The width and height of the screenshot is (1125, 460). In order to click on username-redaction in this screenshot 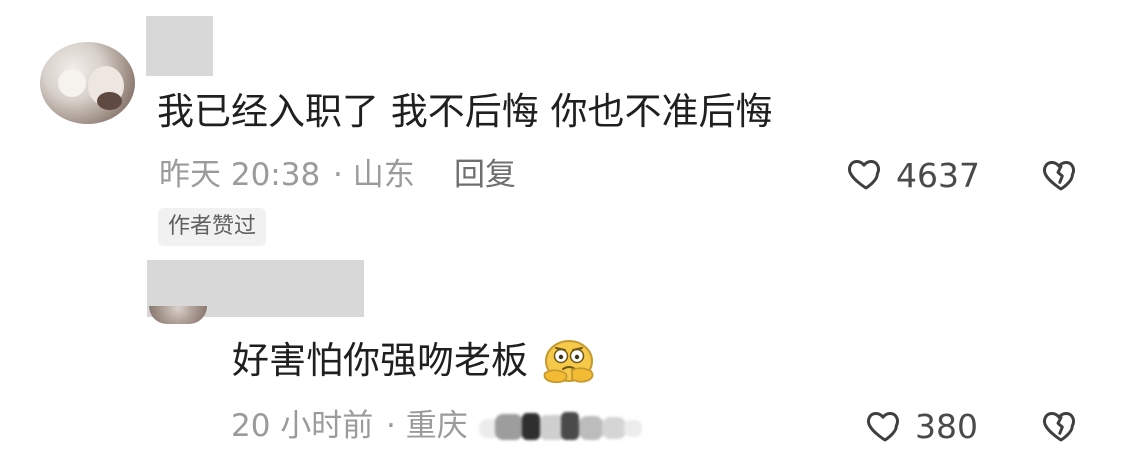, I will do `click(179, 46)`.